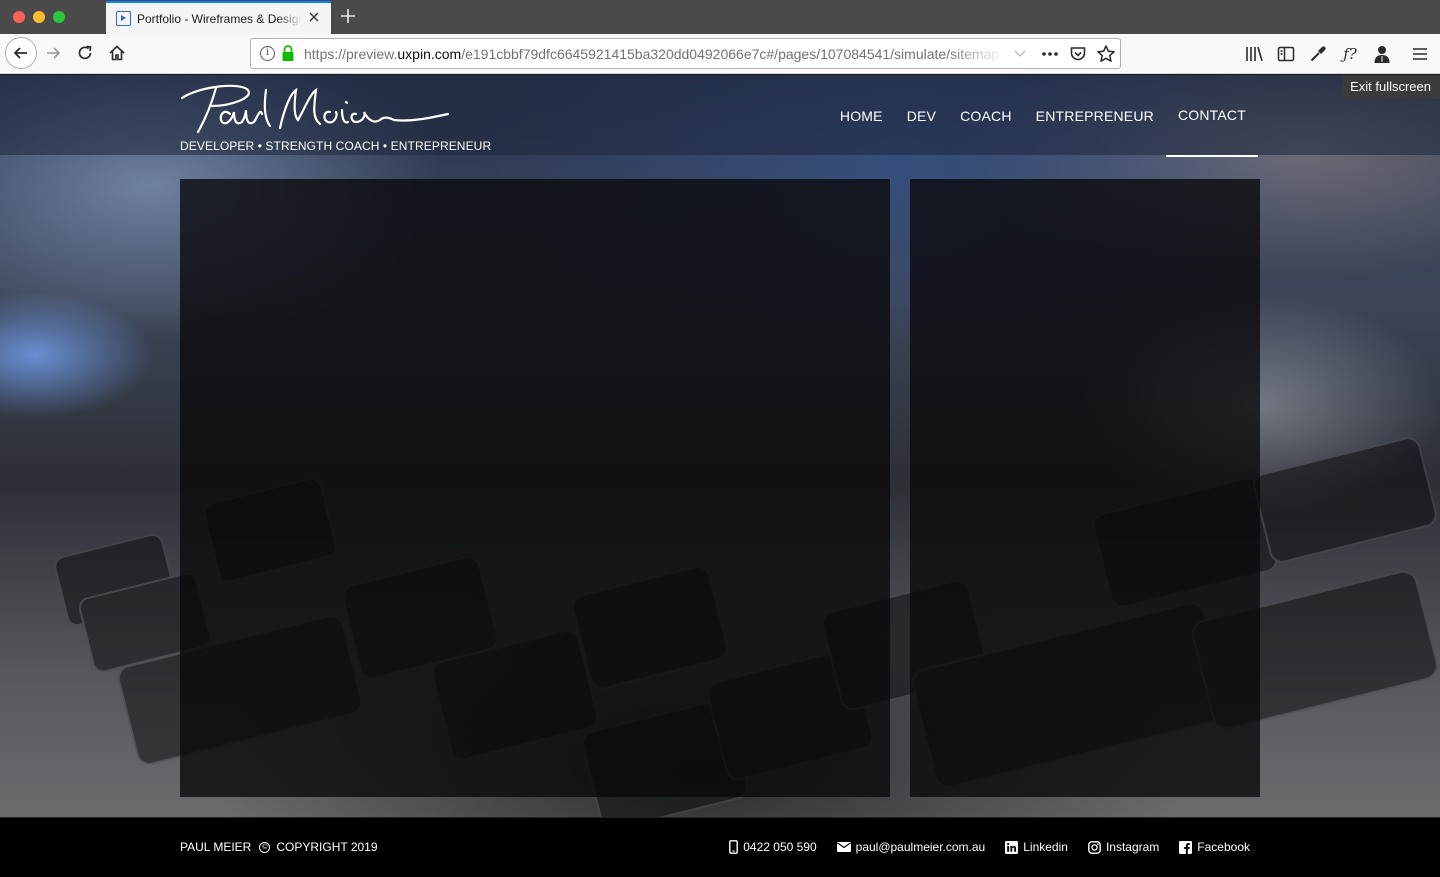 The image size is (1440, 877). I want to click on maximize-window-button, so click(59, 17).